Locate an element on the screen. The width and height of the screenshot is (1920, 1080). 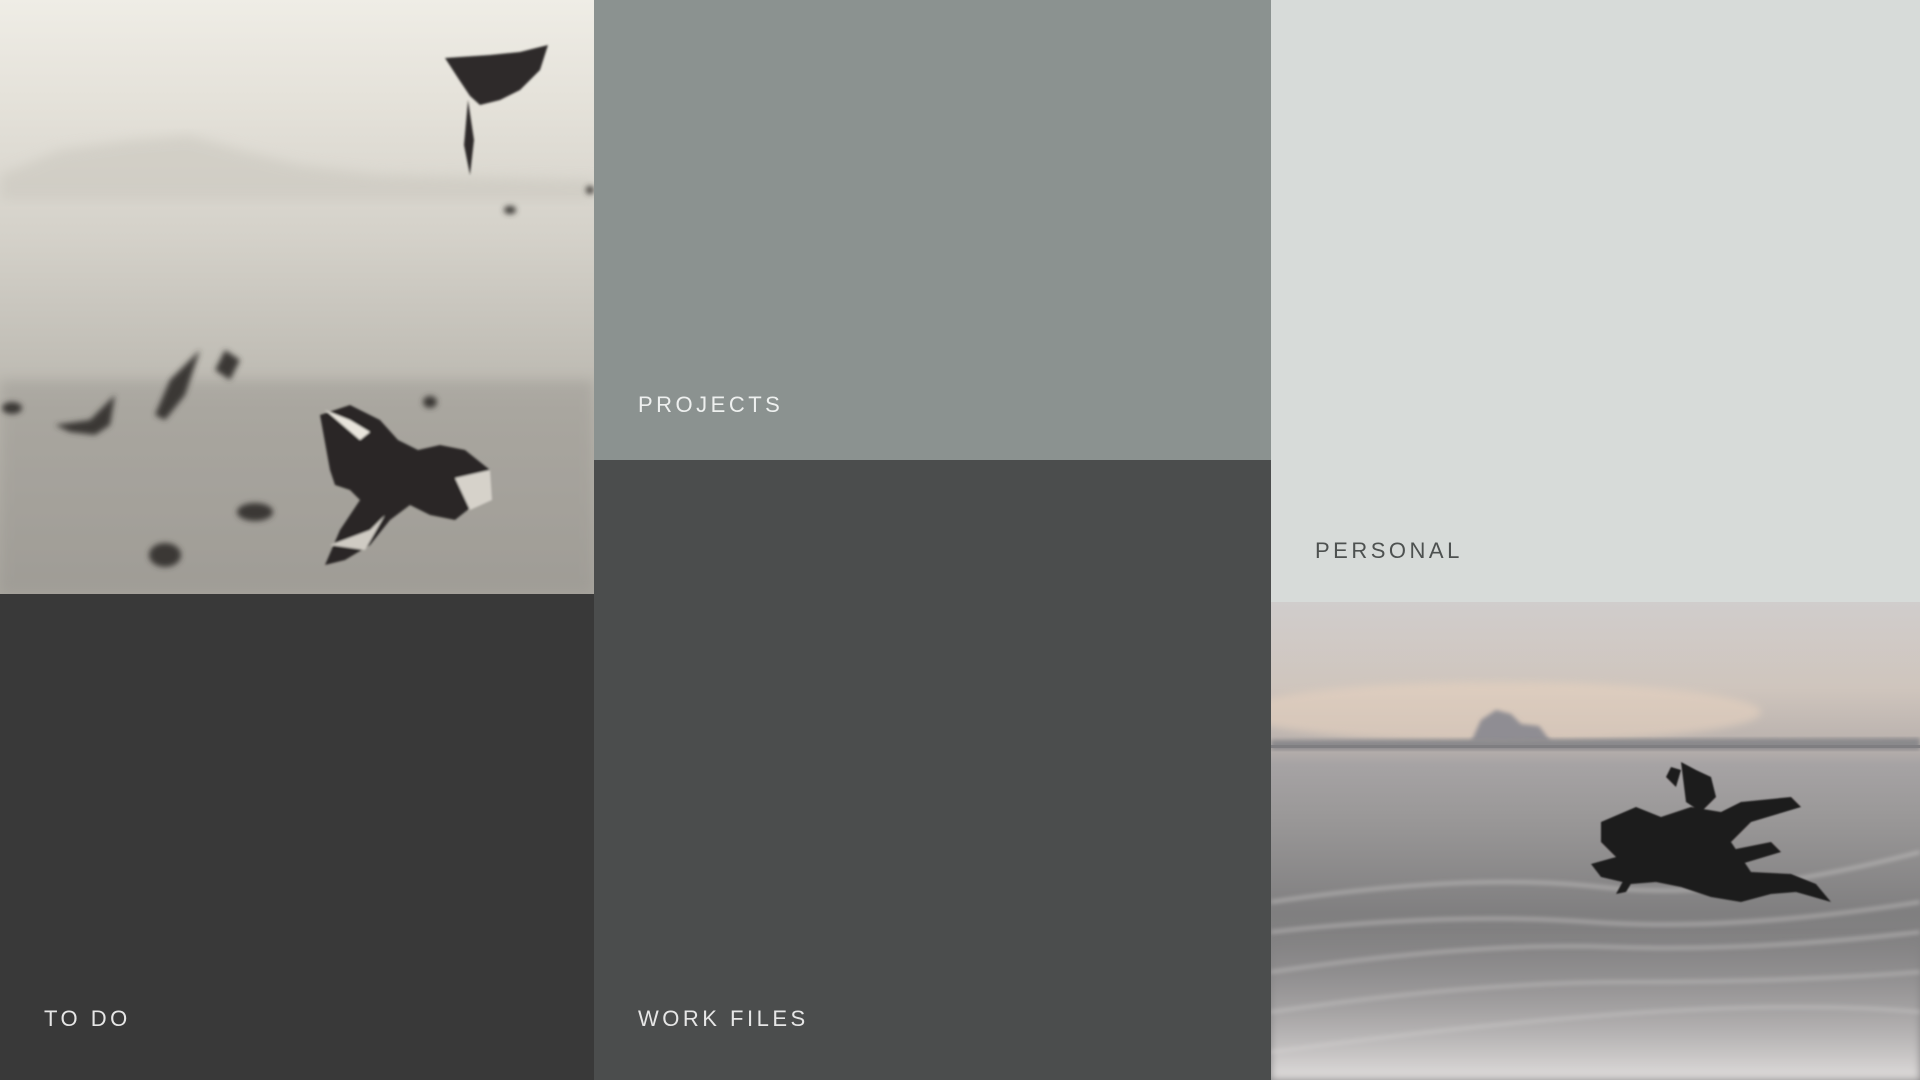
tile-label-work-files: WORK FILES is located at coordinates (723, 1018).